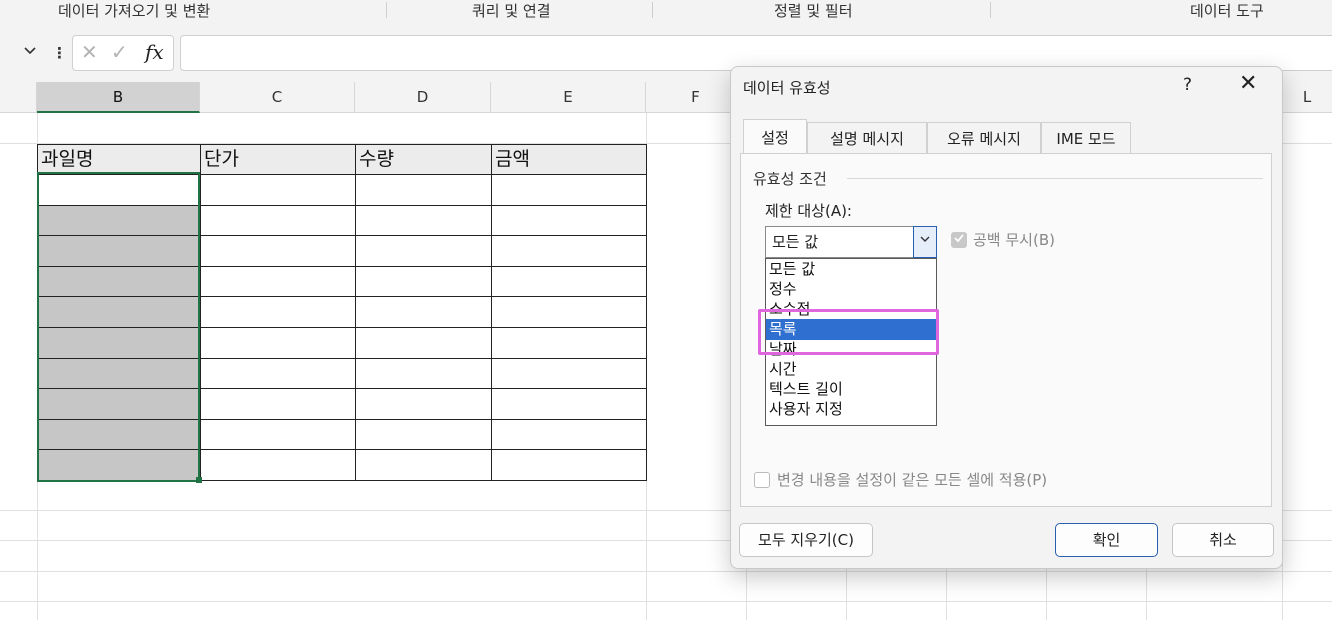  I want to click on more-options-icon: ⋮, so click(59, 53).